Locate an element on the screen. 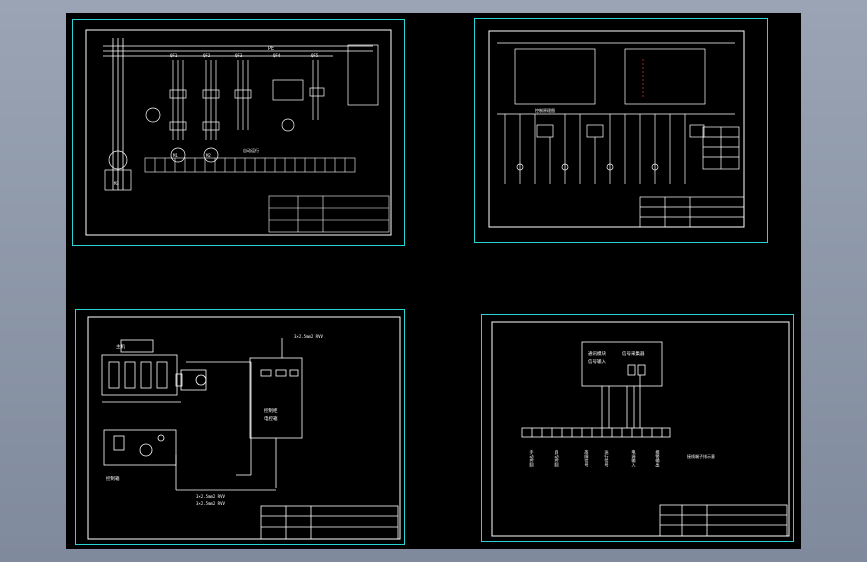  breaker-label: QF5 is located at coordinates (315, 55).